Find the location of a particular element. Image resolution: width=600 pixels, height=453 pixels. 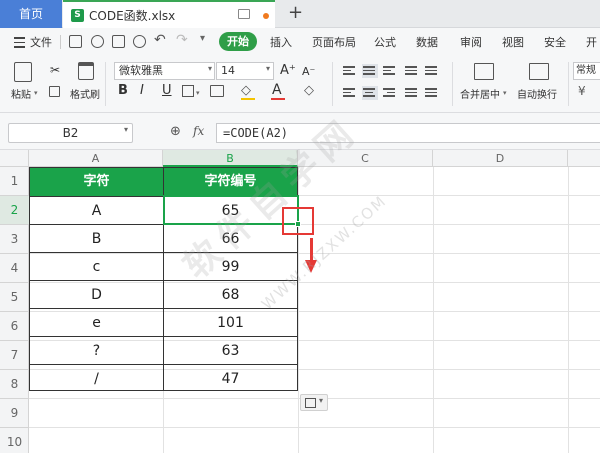

row-header-7: 7 is located at coordinates (14, 355).